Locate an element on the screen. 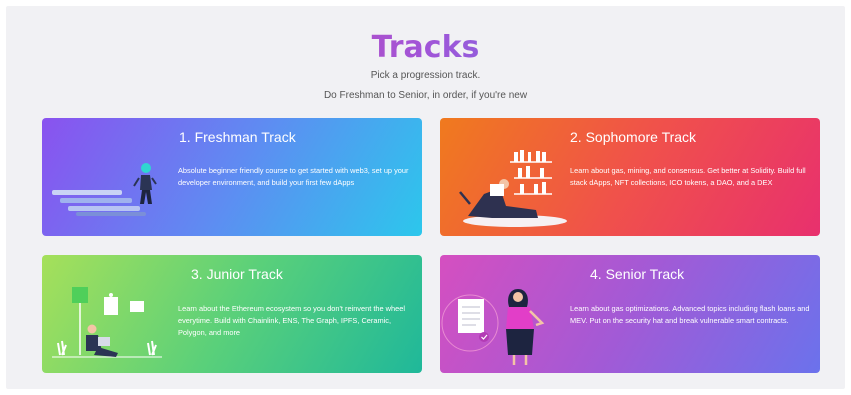 The image size is (851, 395). page-title: Tracks is located at coordinates (425, 48).